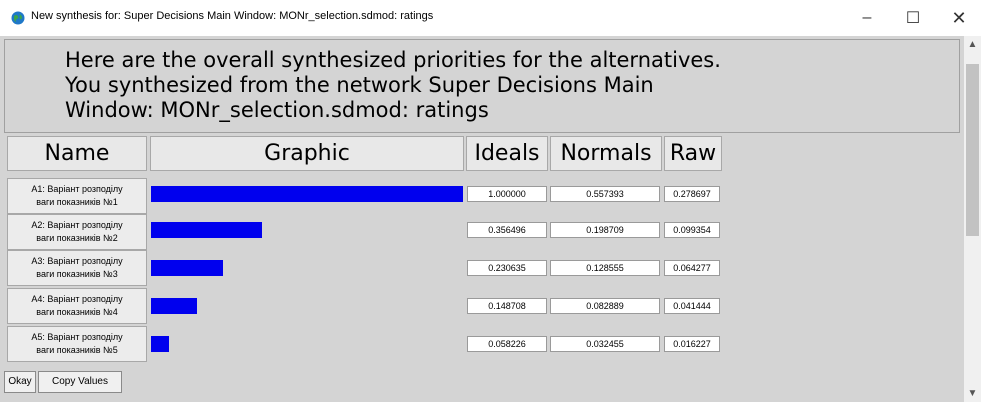 The image size is (981, 402). What do you see at coordinates (693, 153) in the screenshot?
I see `column-header-raw: Raw` at bounding box center [693, 153].